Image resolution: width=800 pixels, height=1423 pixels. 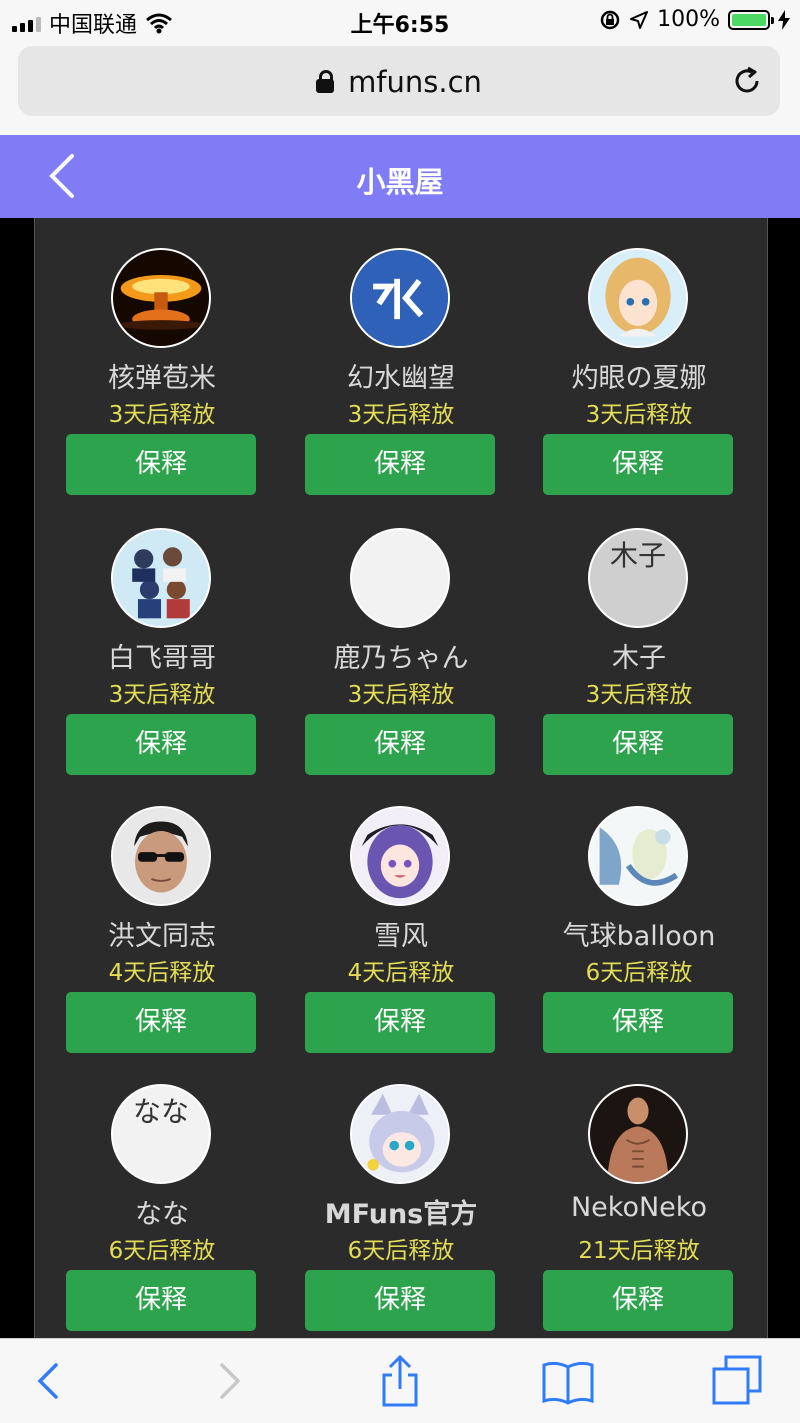 What do you see at coordinates (400, 298) in the screenshot?
I see `water-glyph-avatar` at bounding box center [400, 298].